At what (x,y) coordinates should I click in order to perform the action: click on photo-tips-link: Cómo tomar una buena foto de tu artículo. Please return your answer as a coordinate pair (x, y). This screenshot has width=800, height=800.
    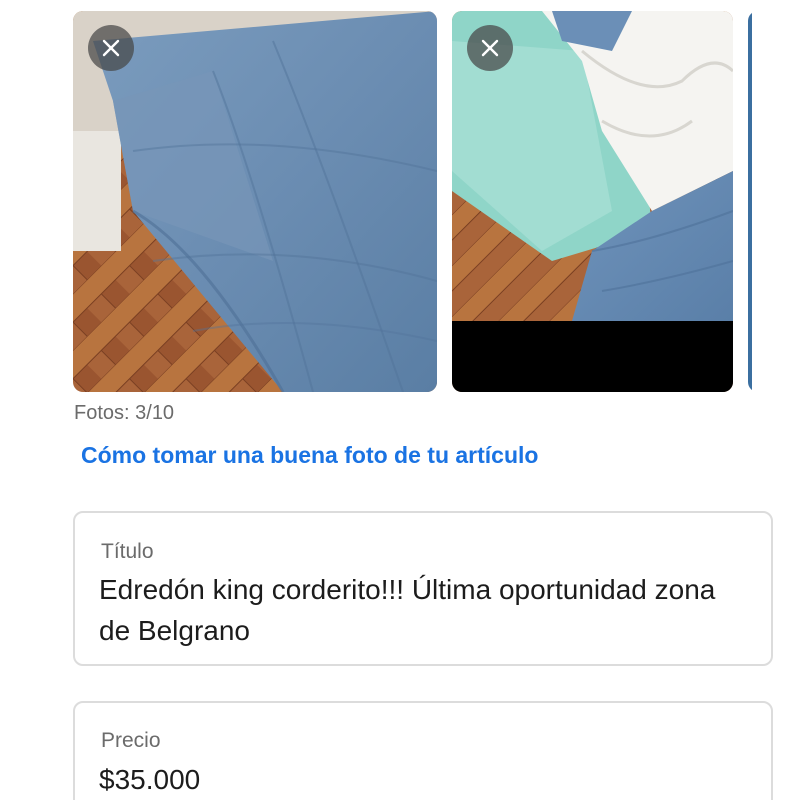
    Looking at the image, I should click on (309, 455).